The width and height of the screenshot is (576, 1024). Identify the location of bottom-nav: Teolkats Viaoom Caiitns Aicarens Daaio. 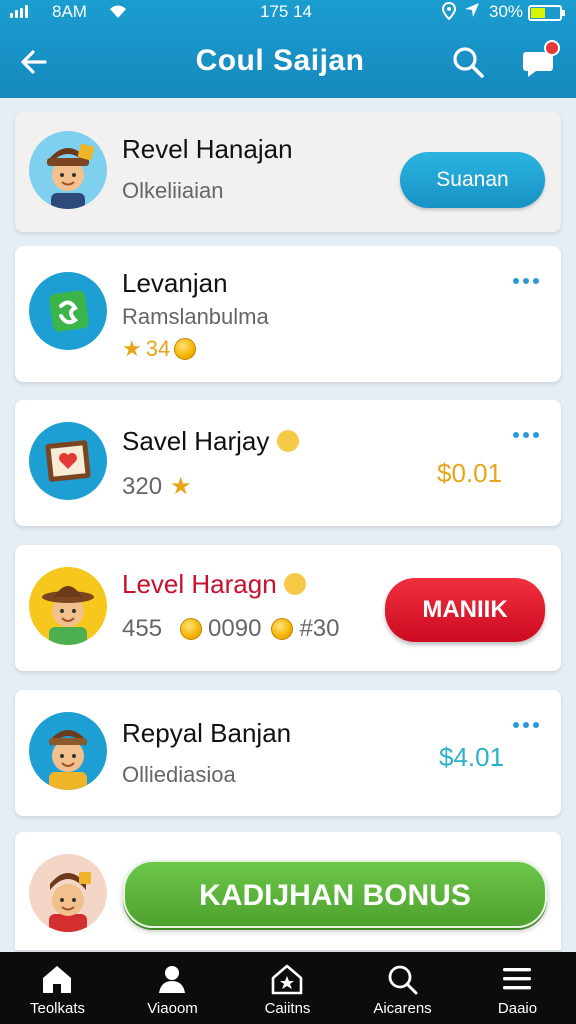
(288, 988).